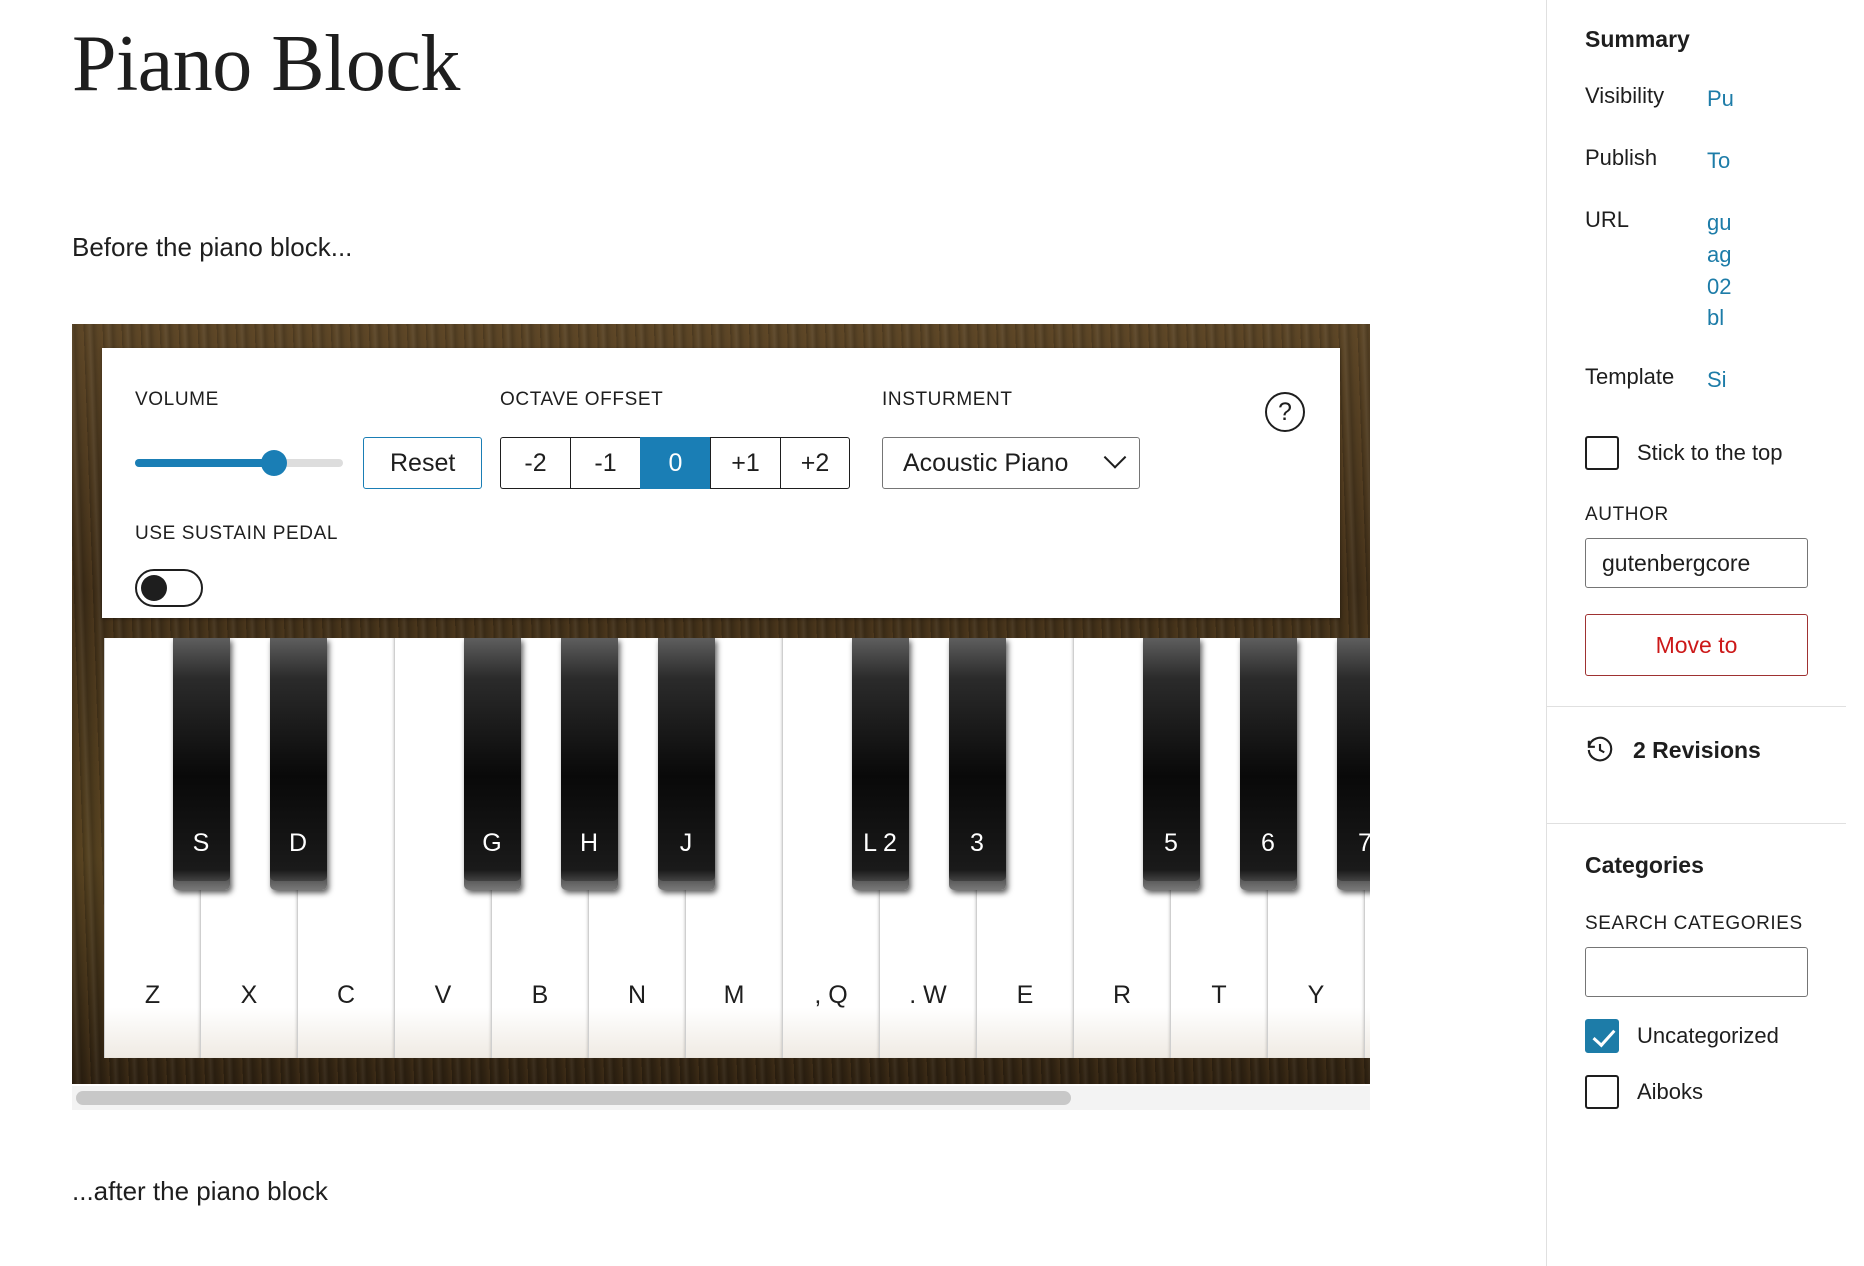 The width and height of the screenshot is (1864, 1266). I want to click on piano-black-key: G, so click(492, 764).